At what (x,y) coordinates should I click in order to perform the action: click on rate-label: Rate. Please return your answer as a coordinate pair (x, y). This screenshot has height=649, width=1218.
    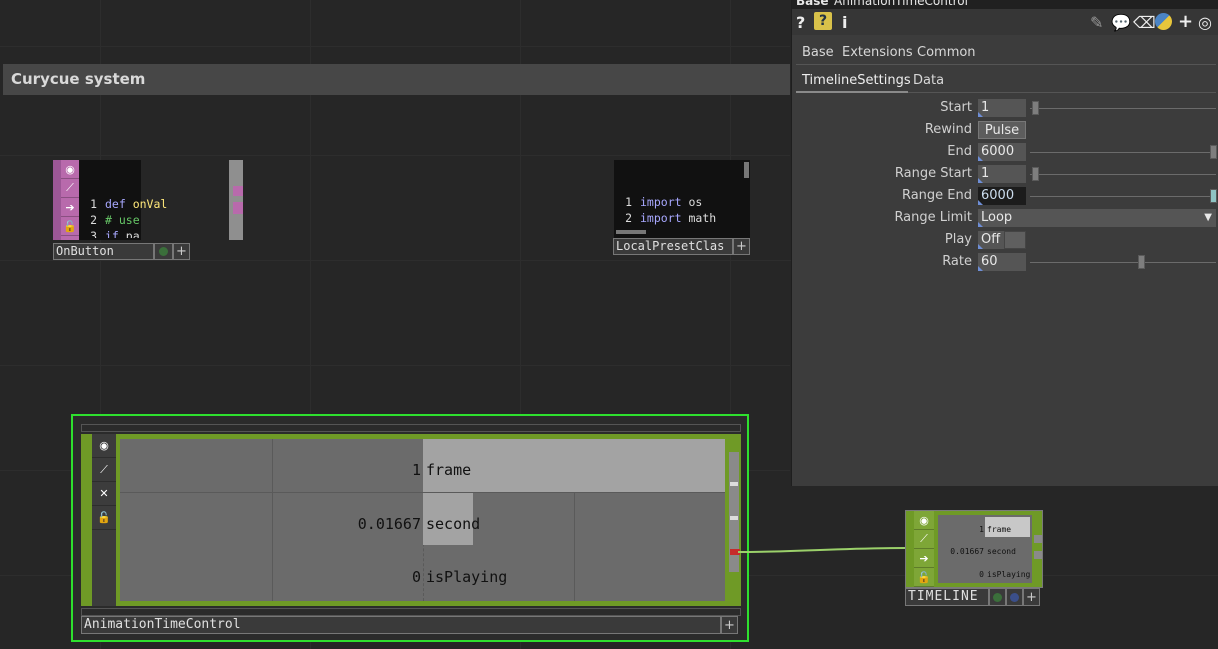
    Looking at the image, I should click on (957, 261).